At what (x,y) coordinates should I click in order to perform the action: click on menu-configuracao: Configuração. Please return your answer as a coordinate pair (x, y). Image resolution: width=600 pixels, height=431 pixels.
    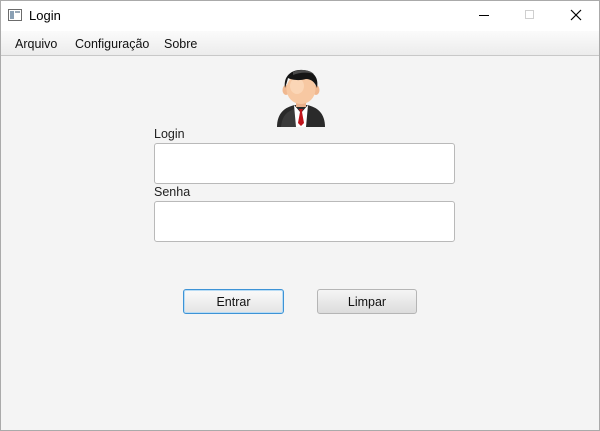
    Looking at the image, I should click on (112, 44).